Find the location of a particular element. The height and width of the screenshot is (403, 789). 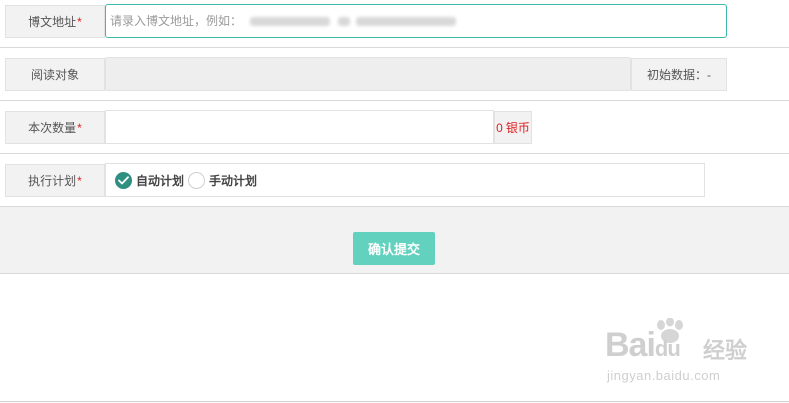

coin-unit: 银币 is located at coordinates (517, 128).